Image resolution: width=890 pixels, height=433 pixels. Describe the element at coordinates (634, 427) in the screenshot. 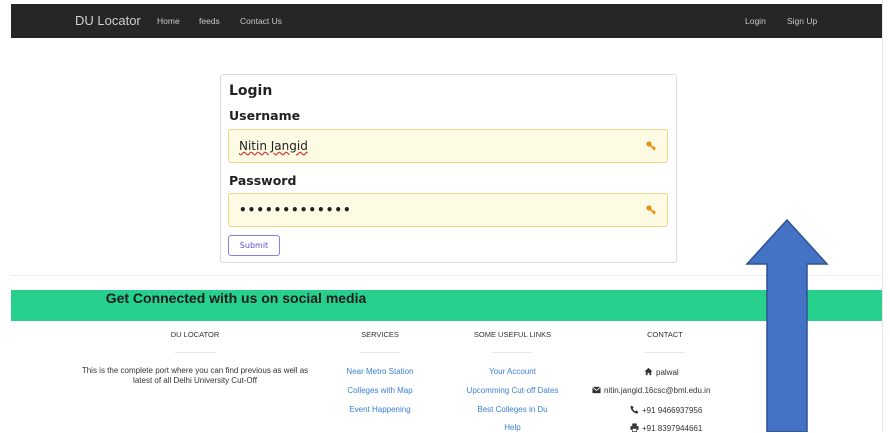

I see `print-icon` at that location.